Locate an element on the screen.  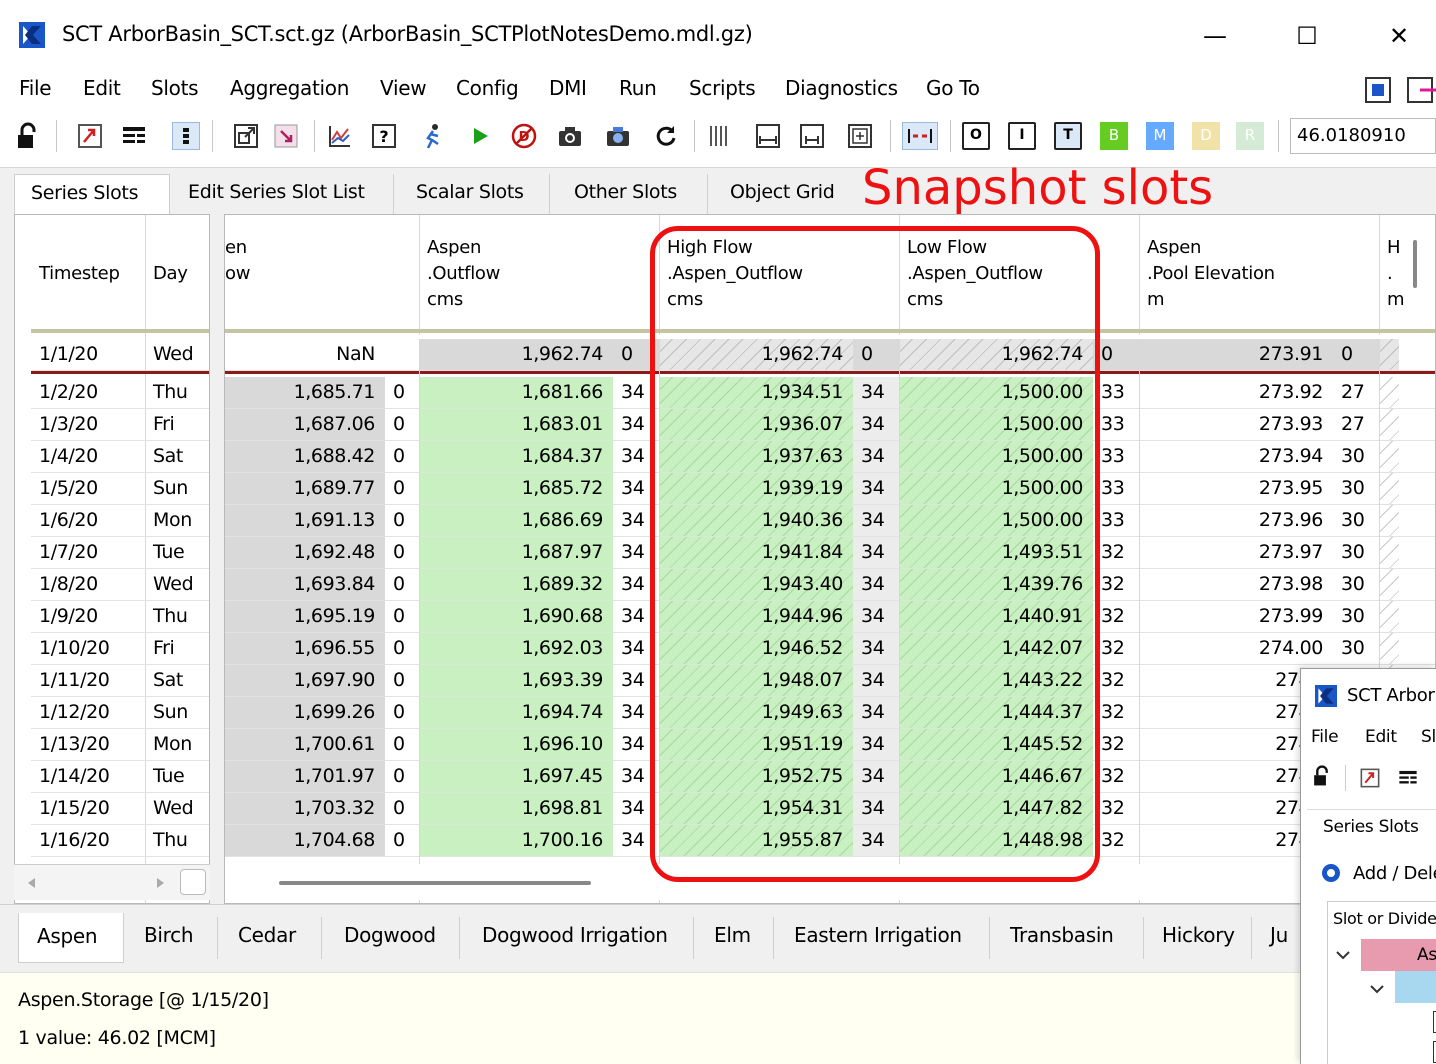
snapshot-camera-icon is located at coordinates (570, 136).